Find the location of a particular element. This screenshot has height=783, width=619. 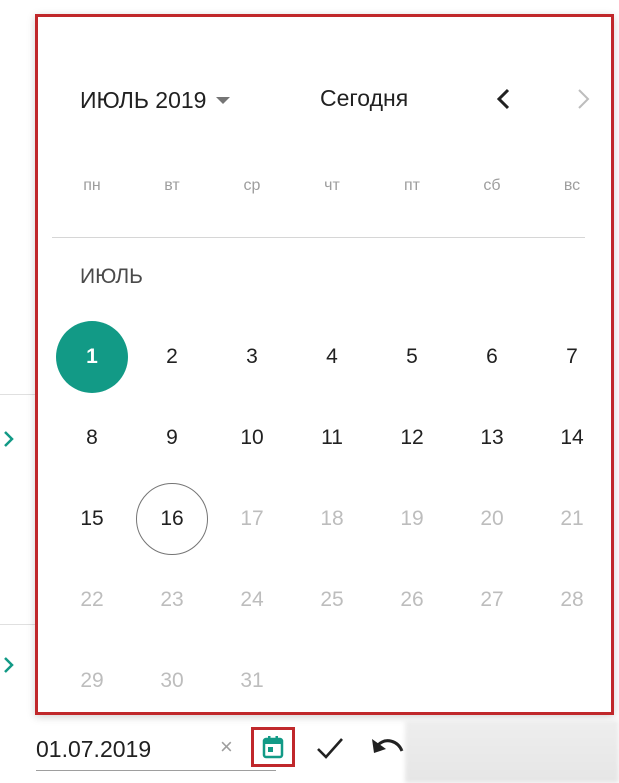

day-cell-disabled: 23 is located at coordinates (172, 599).